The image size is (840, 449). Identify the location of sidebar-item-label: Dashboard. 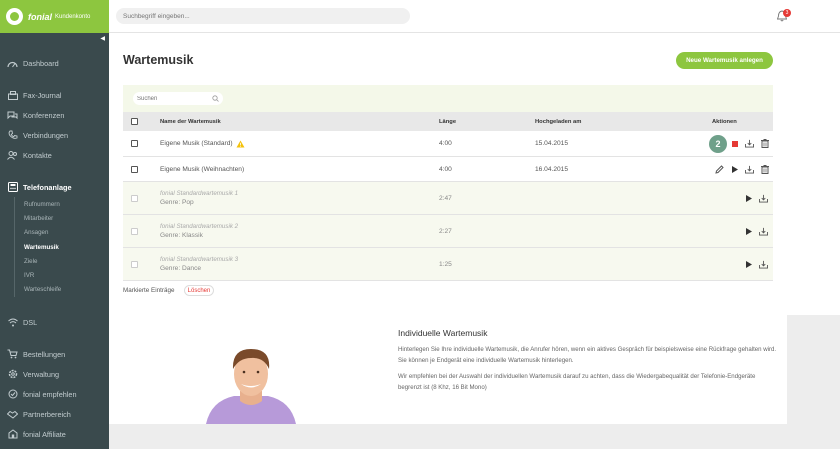
(41, 63).